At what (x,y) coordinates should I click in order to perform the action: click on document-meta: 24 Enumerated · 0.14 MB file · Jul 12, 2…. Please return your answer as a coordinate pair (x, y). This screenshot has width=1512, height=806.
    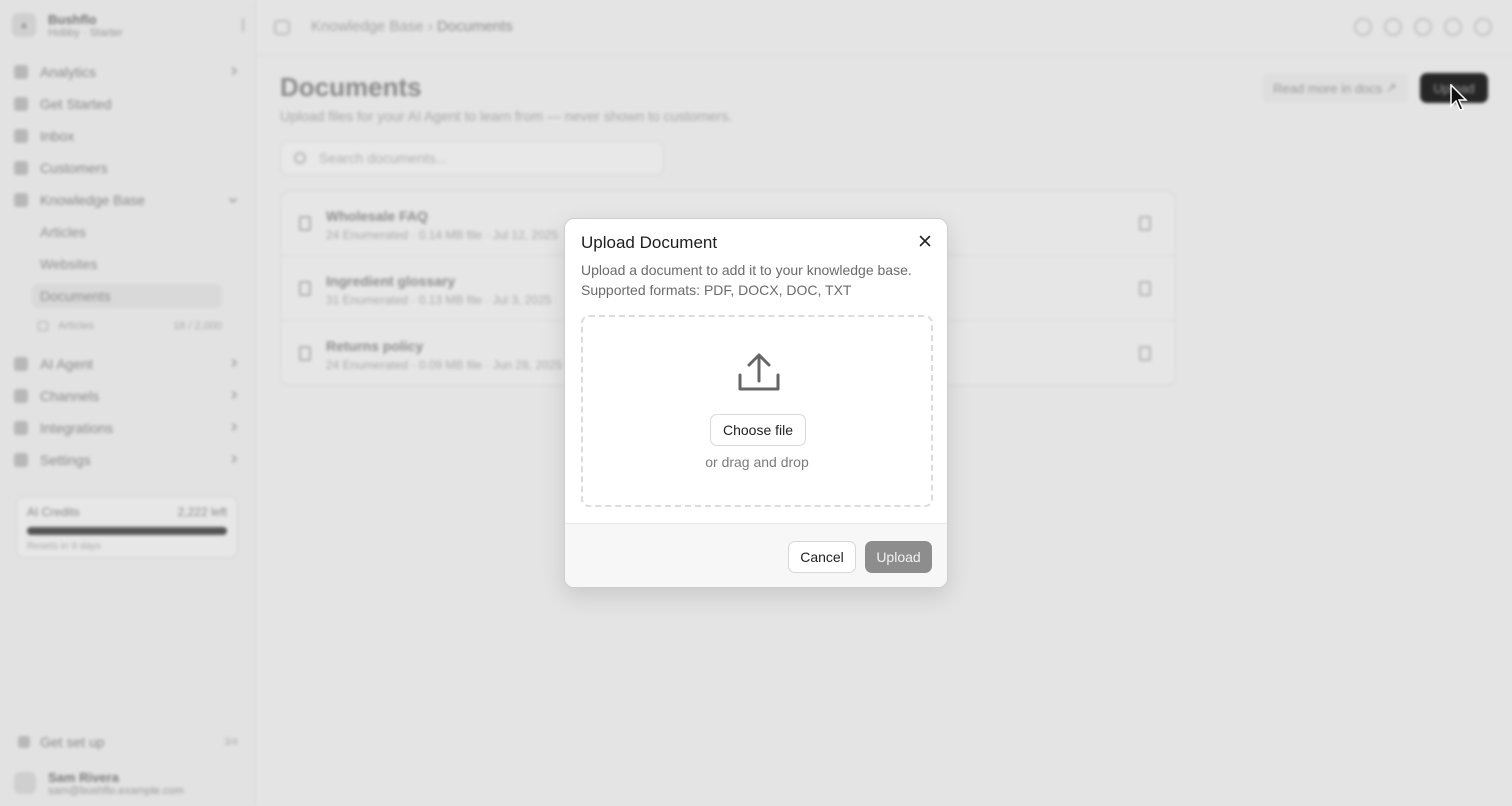
    Looking at the image, I should click on (442, 235).